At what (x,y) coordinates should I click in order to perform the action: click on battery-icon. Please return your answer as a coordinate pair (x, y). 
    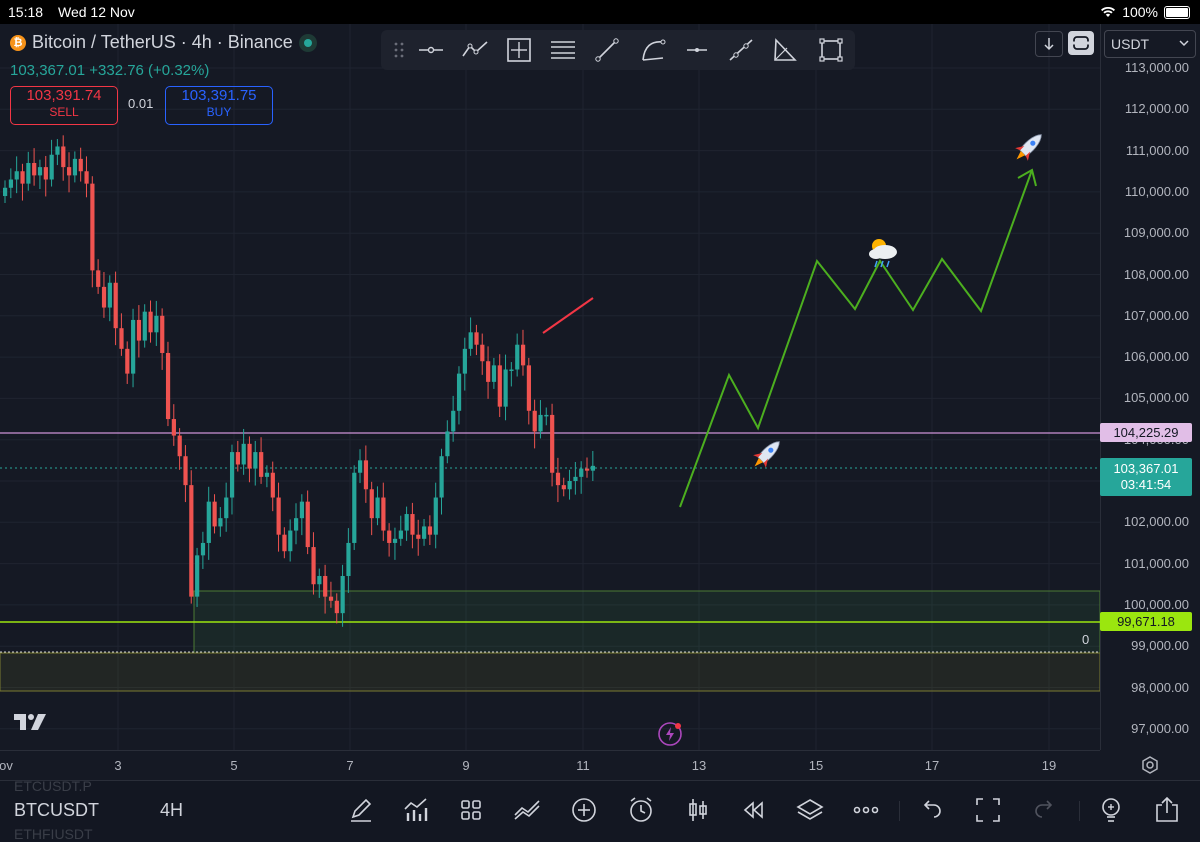
    Looking at the image, I should click on (1177, 12).